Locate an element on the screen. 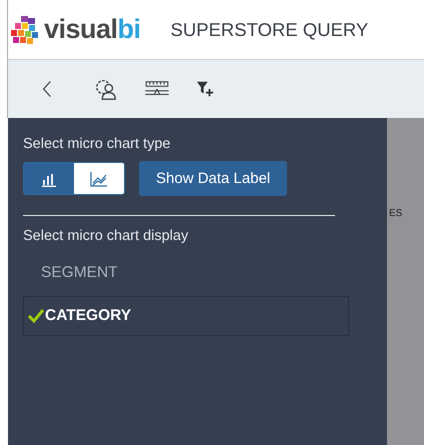 This screenshot has height=445, width=424. show-data-label-button: Show Data Label is located at coordinates (213, 178).